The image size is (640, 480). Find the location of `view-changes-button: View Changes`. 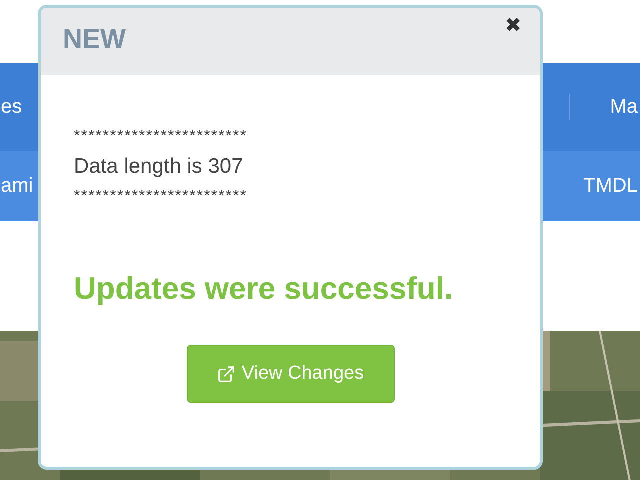

view-changes-button: View Changes is located at coordinates (290, 374).